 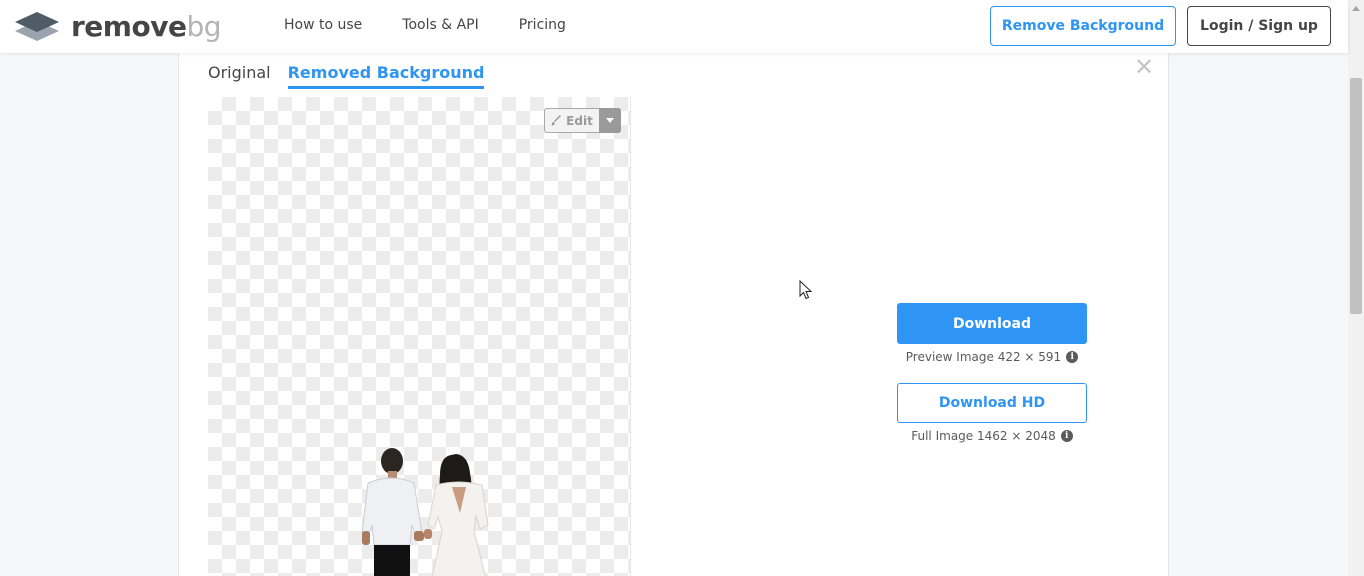 I want to click on tab-original: Original, so click(x=239, y=76).